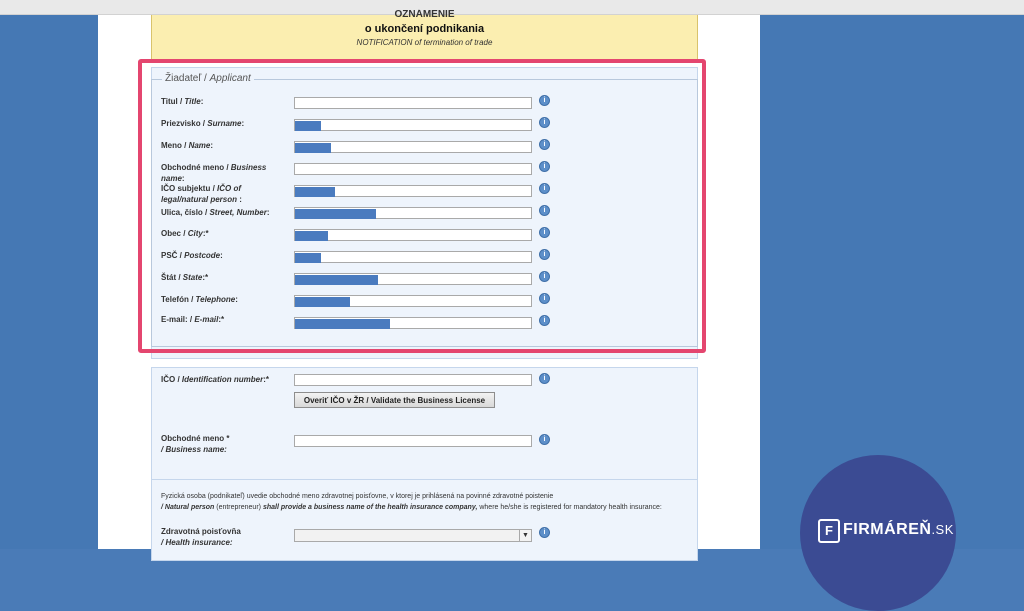 This screenshot has height=611, width=1024. I want to click on header-subtitle: NOTIFICATION of termination of trade, so click(424, 42).